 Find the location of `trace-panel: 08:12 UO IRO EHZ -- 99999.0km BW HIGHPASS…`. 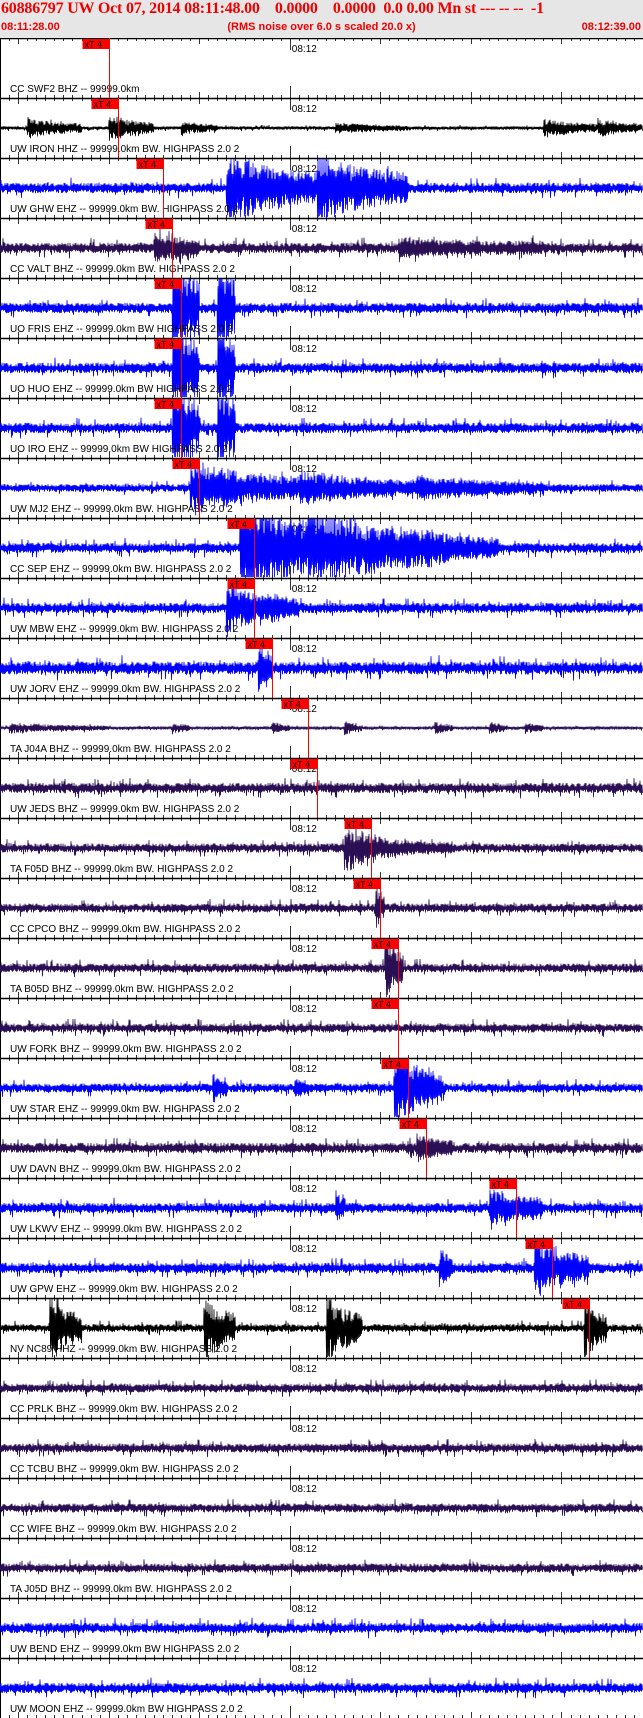

trace-panel: 08:12 UO IRO EHZ -- 99999.0km BW HIGHPASS… is located at coordinates (321, 427).